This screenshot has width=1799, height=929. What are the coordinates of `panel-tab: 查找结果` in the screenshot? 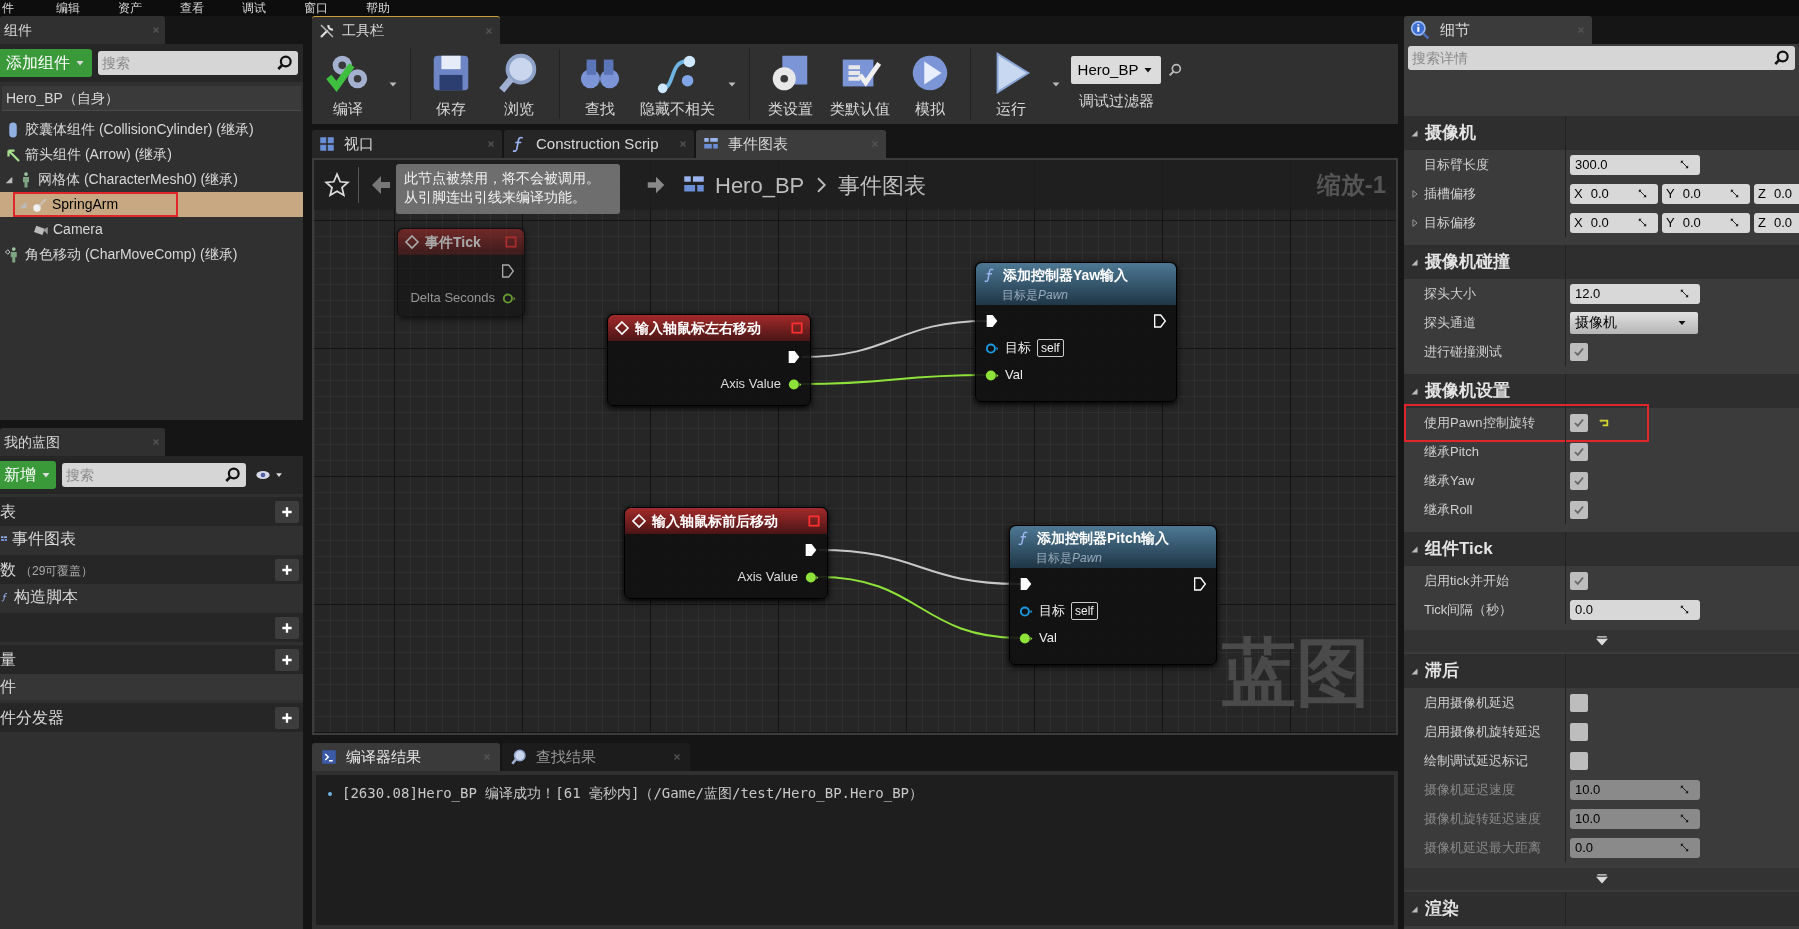 It's located at (596, 757).